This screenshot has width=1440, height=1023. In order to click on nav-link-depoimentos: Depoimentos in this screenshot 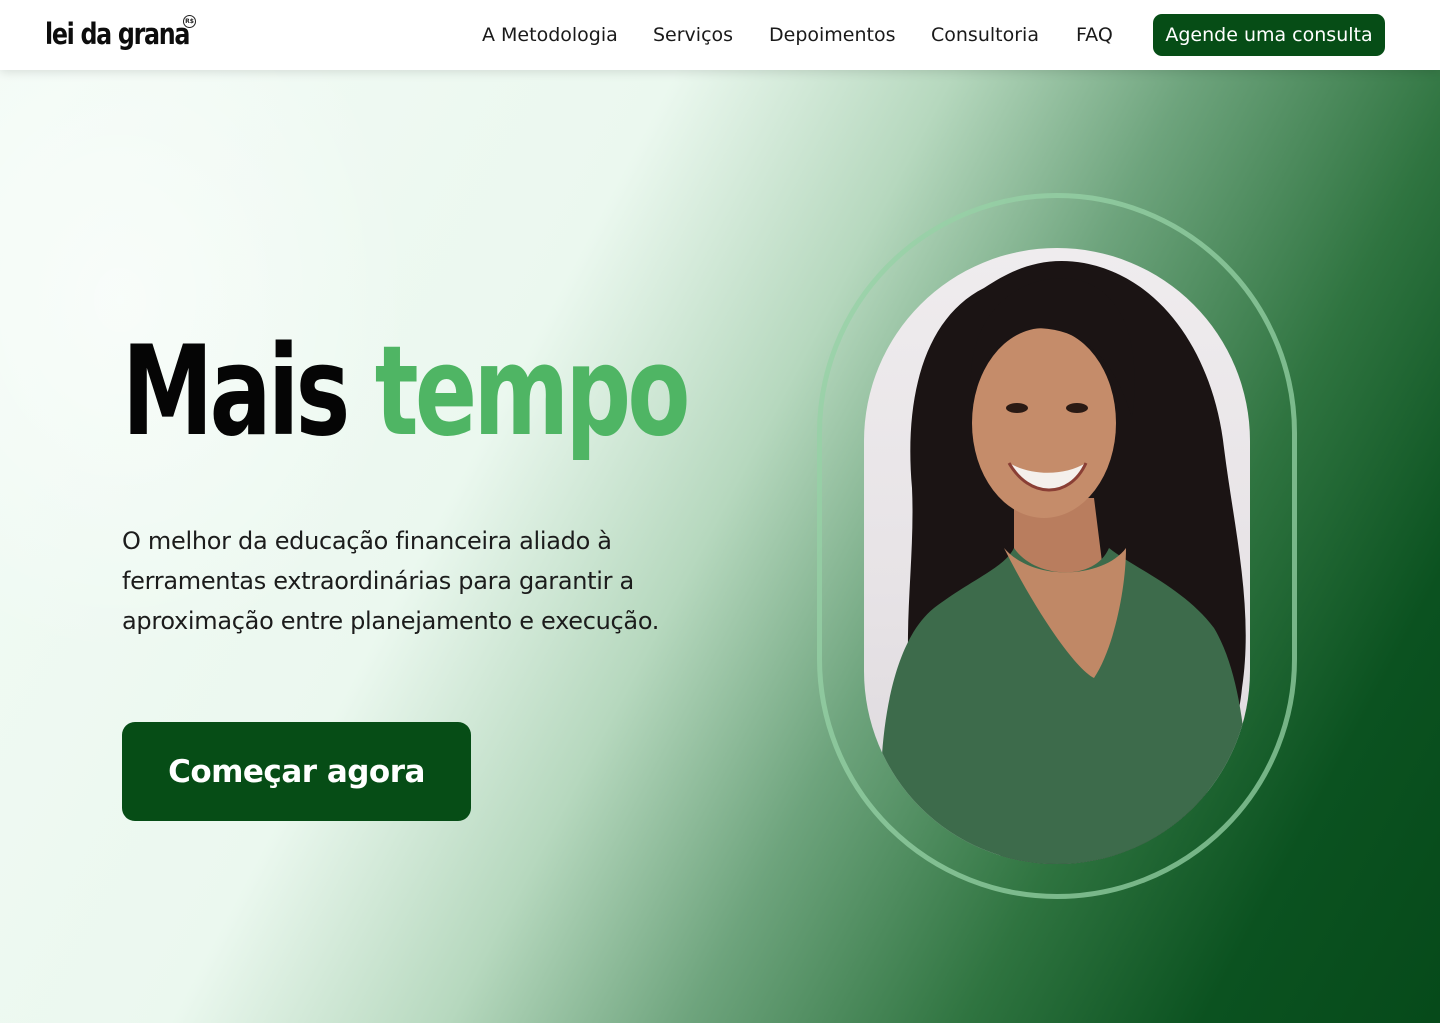, I will do `click(832, 35)`.